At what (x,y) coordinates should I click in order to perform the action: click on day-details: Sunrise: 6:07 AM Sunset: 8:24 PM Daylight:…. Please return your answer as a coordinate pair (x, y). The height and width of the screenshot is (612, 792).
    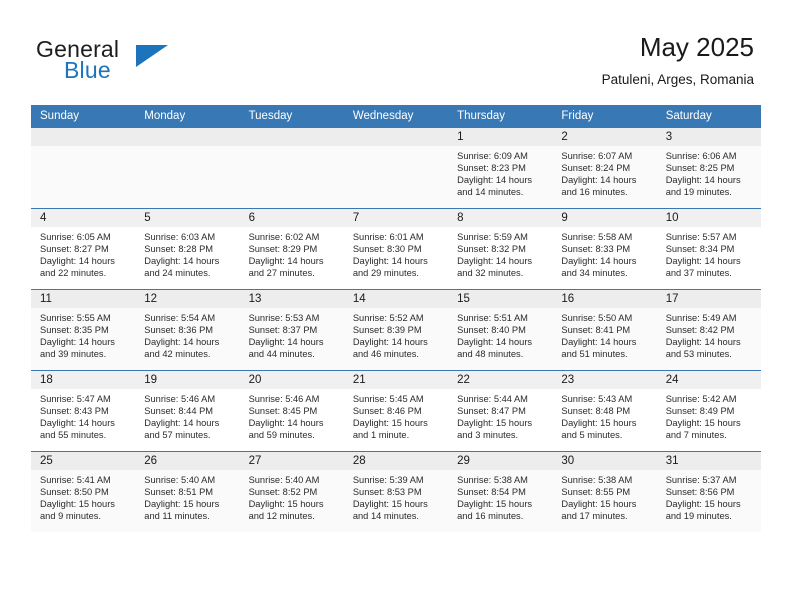
    Looking at the image, I should click on (604, 172).